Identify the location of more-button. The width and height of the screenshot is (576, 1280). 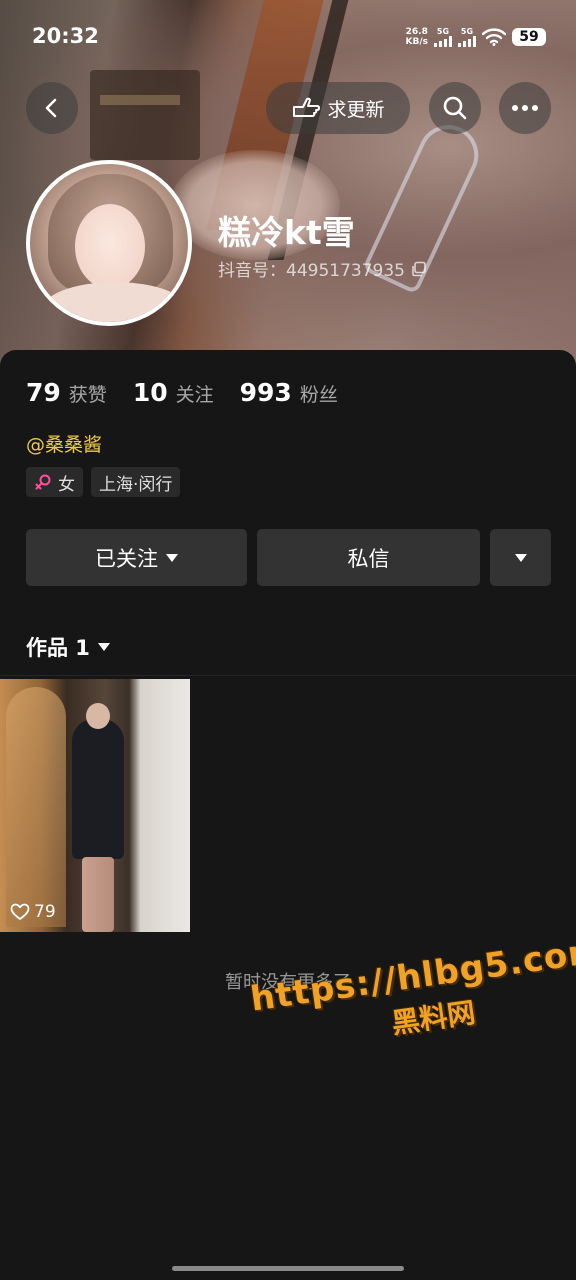
(525, 108).